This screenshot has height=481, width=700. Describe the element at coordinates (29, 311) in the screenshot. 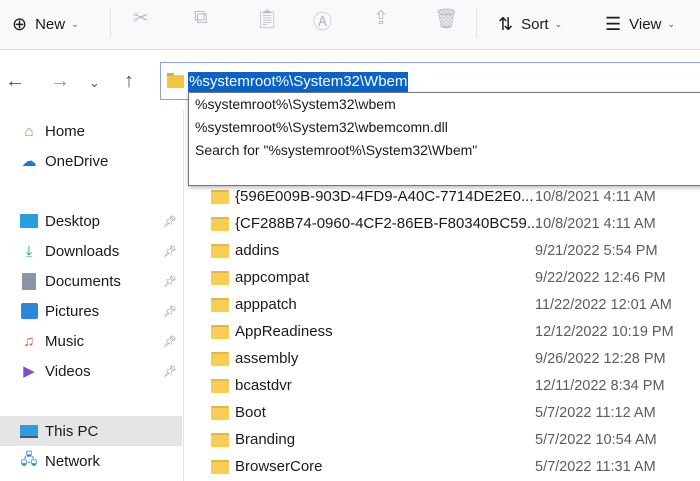

I see `pictures-icon` at that location.